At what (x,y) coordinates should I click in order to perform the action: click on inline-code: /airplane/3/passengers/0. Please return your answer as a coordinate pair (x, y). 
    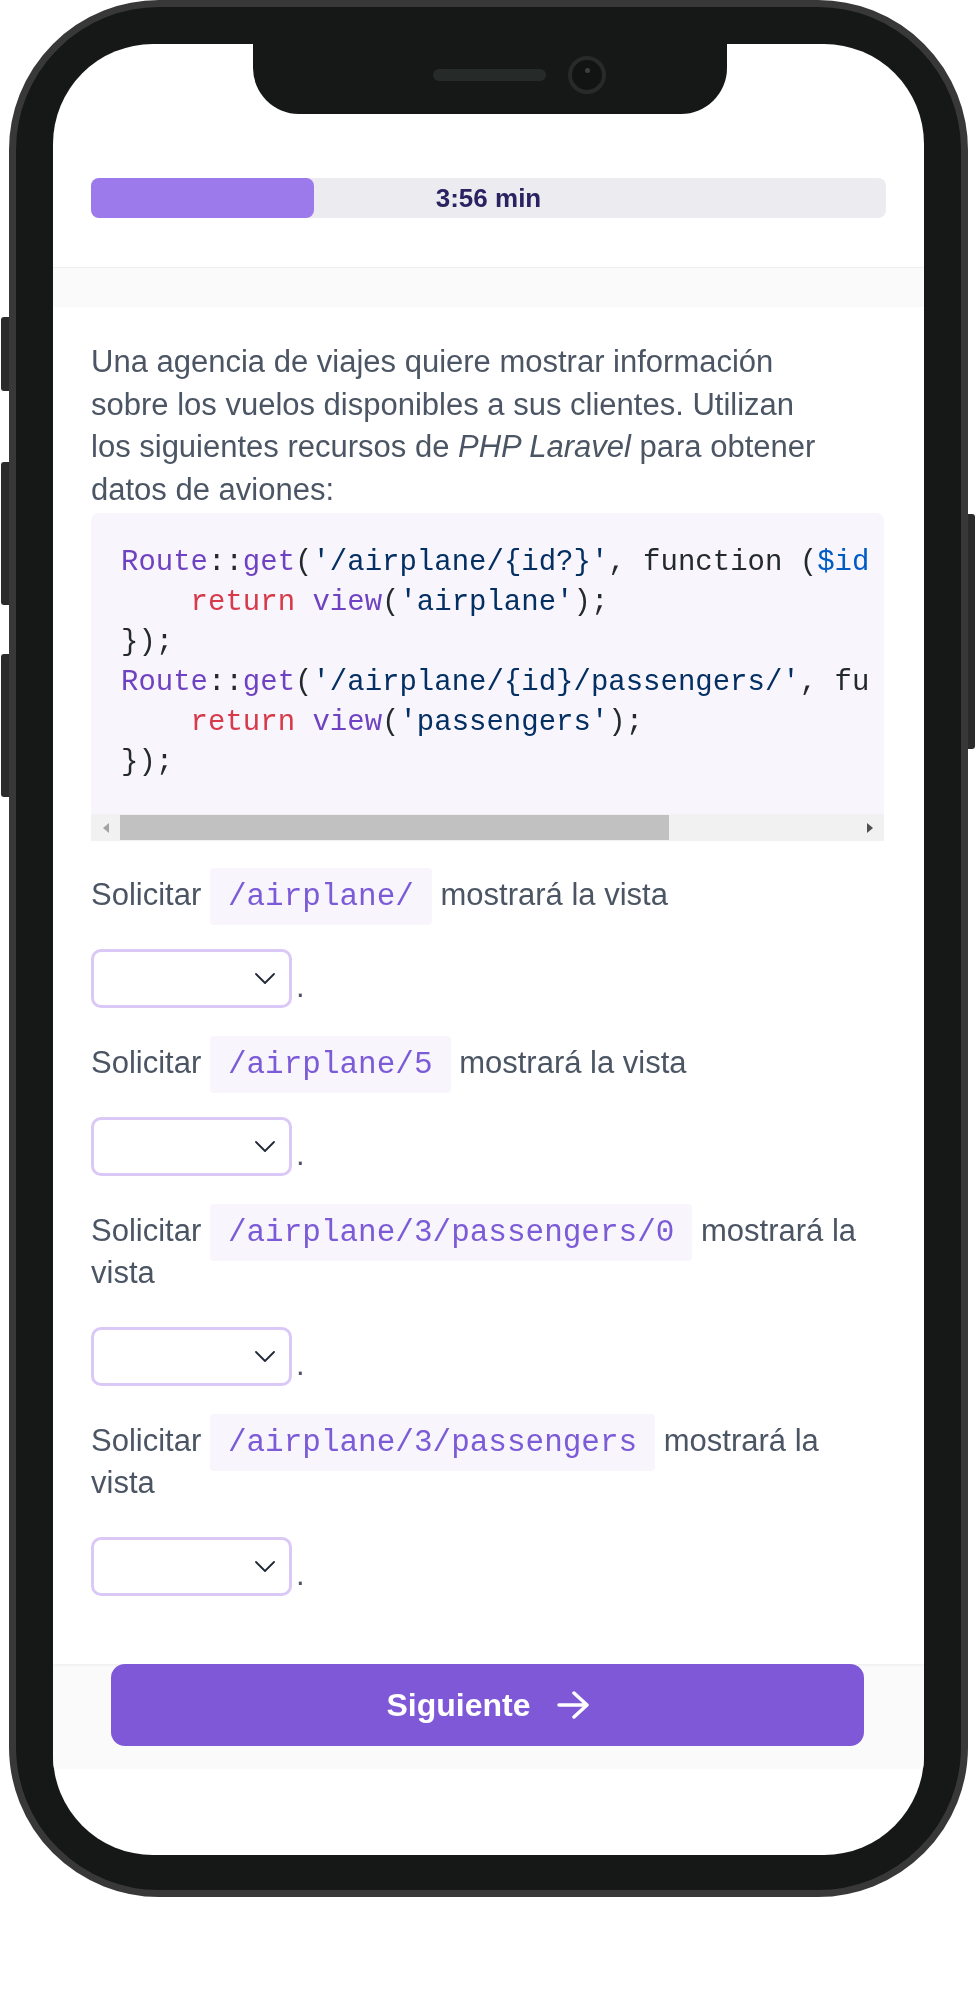
    Looking at the image, I should click on (451, 1232).